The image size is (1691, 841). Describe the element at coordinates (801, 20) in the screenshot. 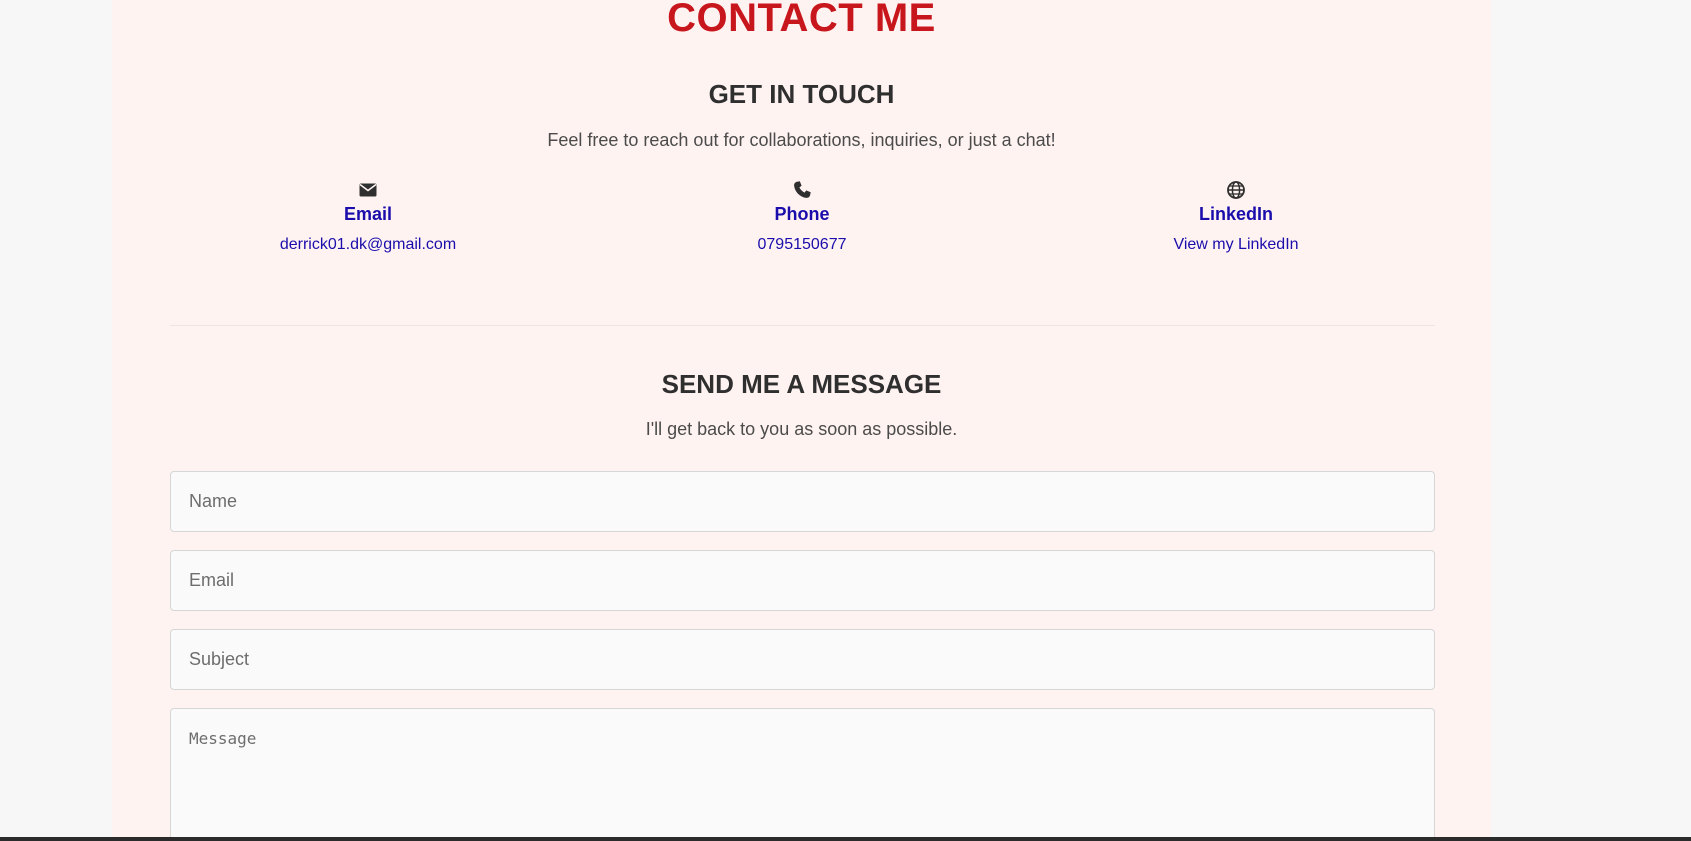

I see `page-title: CONTACT ME` at that location.